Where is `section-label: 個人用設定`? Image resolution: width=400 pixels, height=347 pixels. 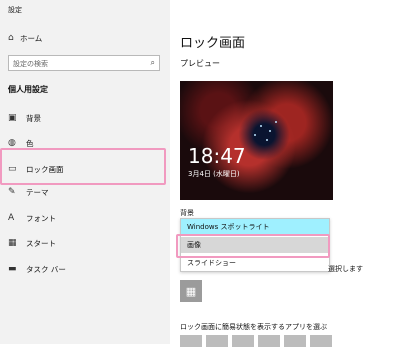
section-label: 個人用設定 is located at coordinates (28, 89).